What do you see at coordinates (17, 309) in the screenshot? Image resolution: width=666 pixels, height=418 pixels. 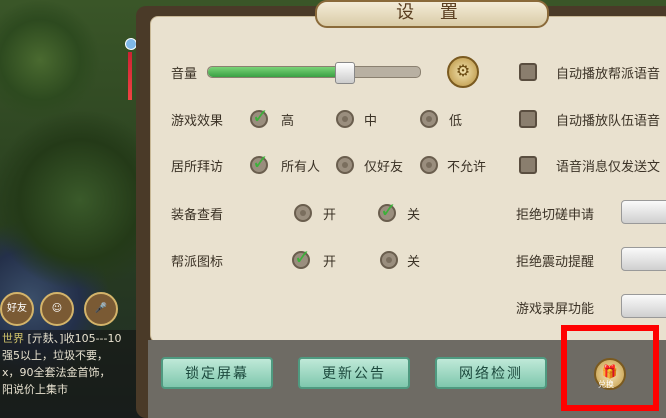 I see `friends-icon: 好友` at bounding box center [17, 309].